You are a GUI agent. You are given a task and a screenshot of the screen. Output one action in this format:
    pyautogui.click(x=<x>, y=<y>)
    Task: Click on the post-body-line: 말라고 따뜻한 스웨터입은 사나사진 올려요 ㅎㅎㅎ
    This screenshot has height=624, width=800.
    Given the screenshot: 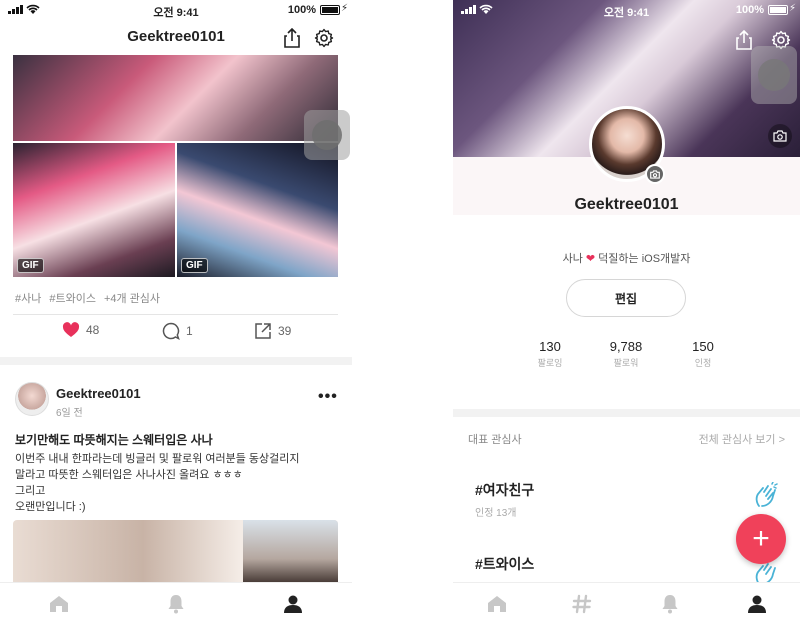 What is the action you would take?
    pyautogui.click(x=129, y=475)
    